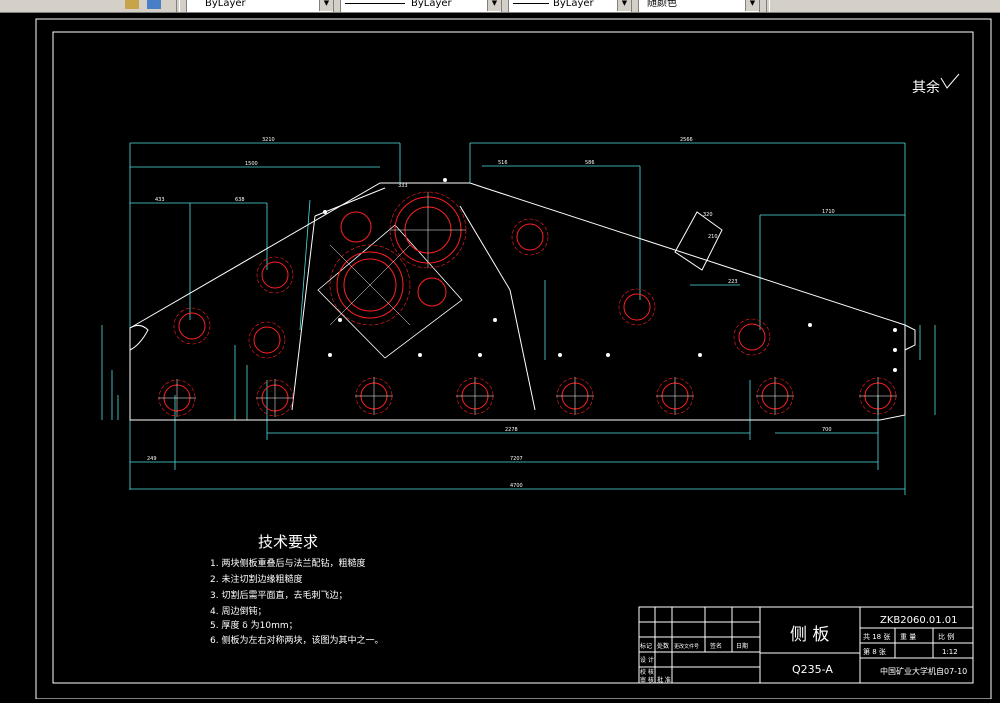 The height and width of the screenshot is (703, 1000). What do you see at coordinates (733, 282) in the screenshot?
I see `dim-right-hole: 223` at bounding box center [733, 282].